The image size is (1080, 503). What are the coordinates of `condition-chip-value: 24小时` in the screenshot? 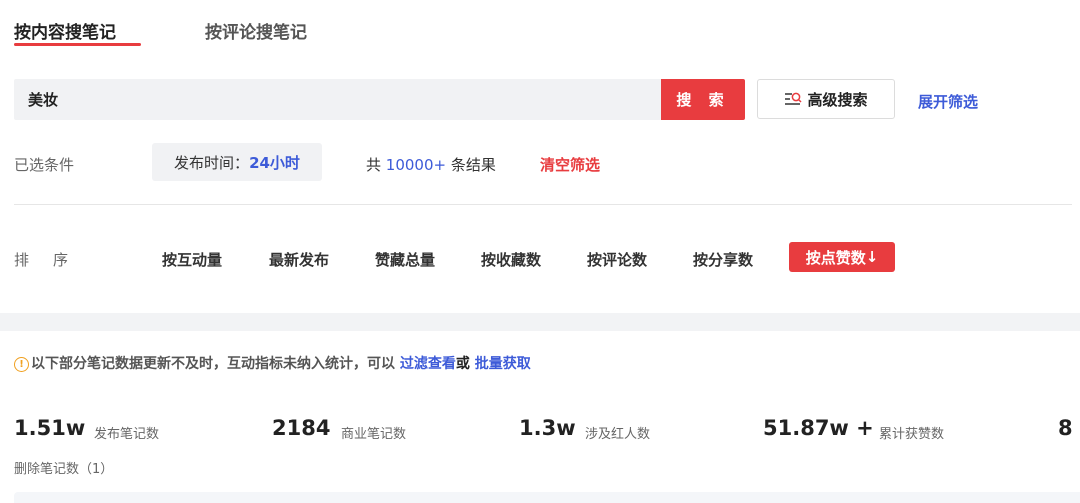 It's located at (274, 162).